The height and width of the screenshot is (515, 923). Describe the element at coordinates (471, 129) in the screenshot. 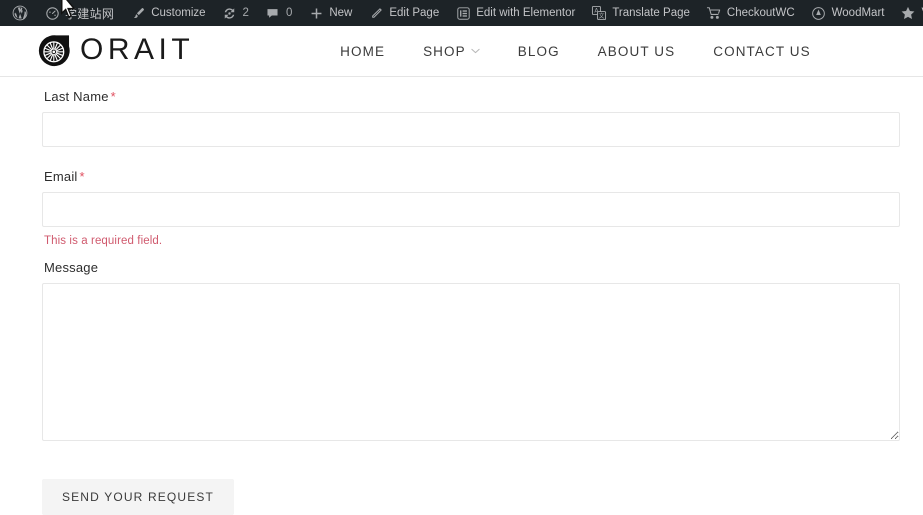

I see `last-name-input` at that location.